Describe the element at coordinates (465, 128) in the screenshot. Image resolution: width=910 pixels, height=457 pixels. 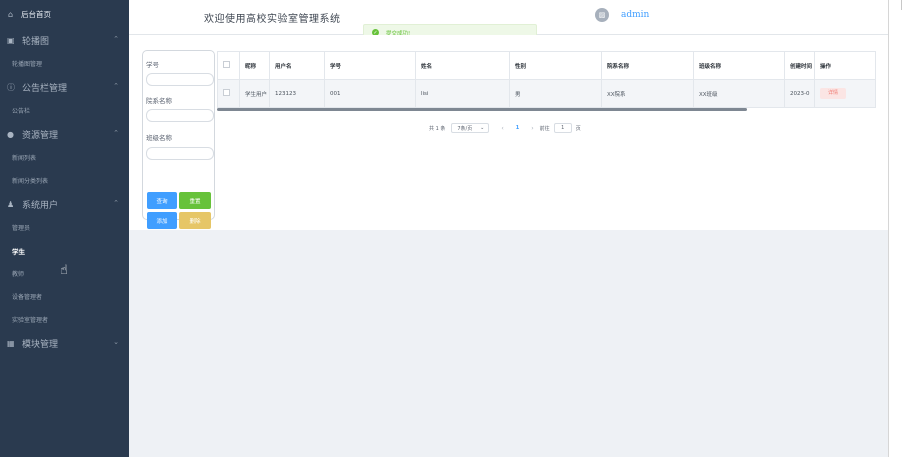
I see `page-size-value: 7条/页` at that location.